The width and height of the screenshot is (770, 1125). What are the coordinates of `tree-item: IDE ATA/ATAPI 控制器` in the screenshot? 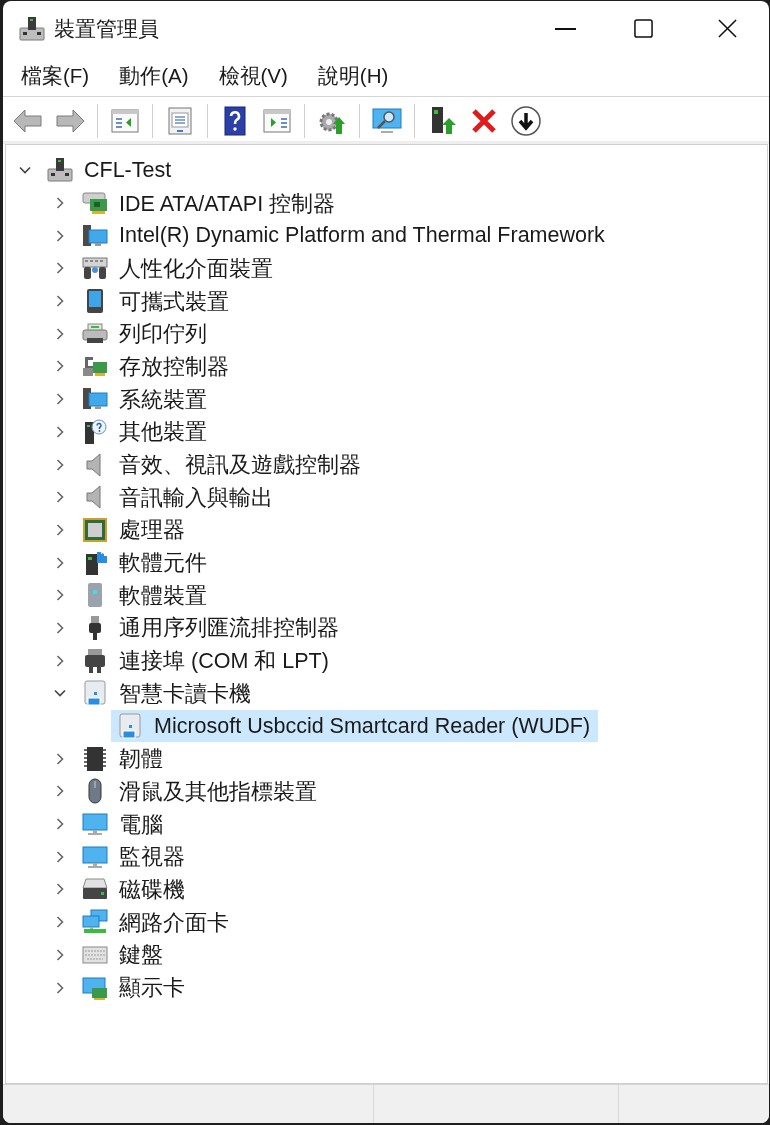 It's located at (210, 203).